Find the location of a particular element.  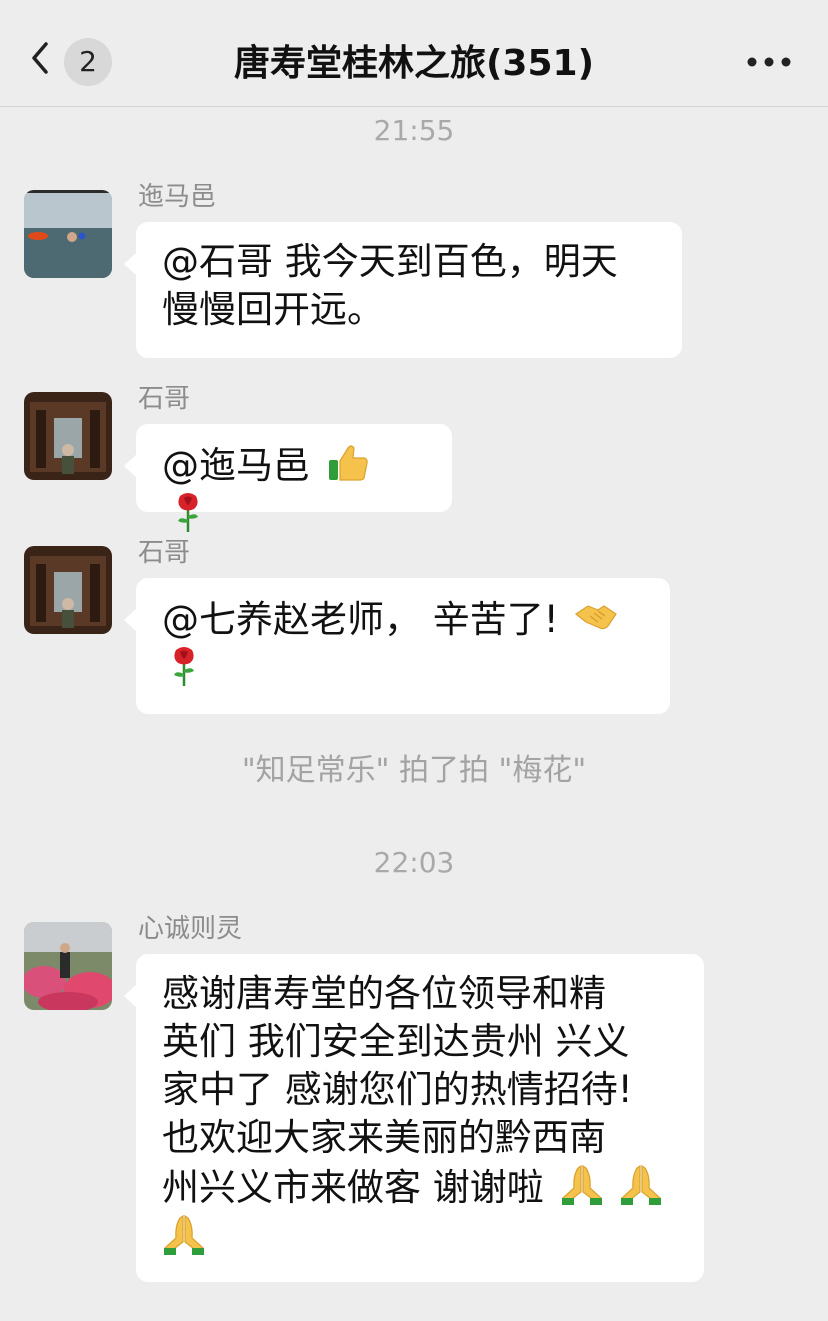

message-bubble: @七养赵老师， 辛苦了! is located at coordinates (397, 646).